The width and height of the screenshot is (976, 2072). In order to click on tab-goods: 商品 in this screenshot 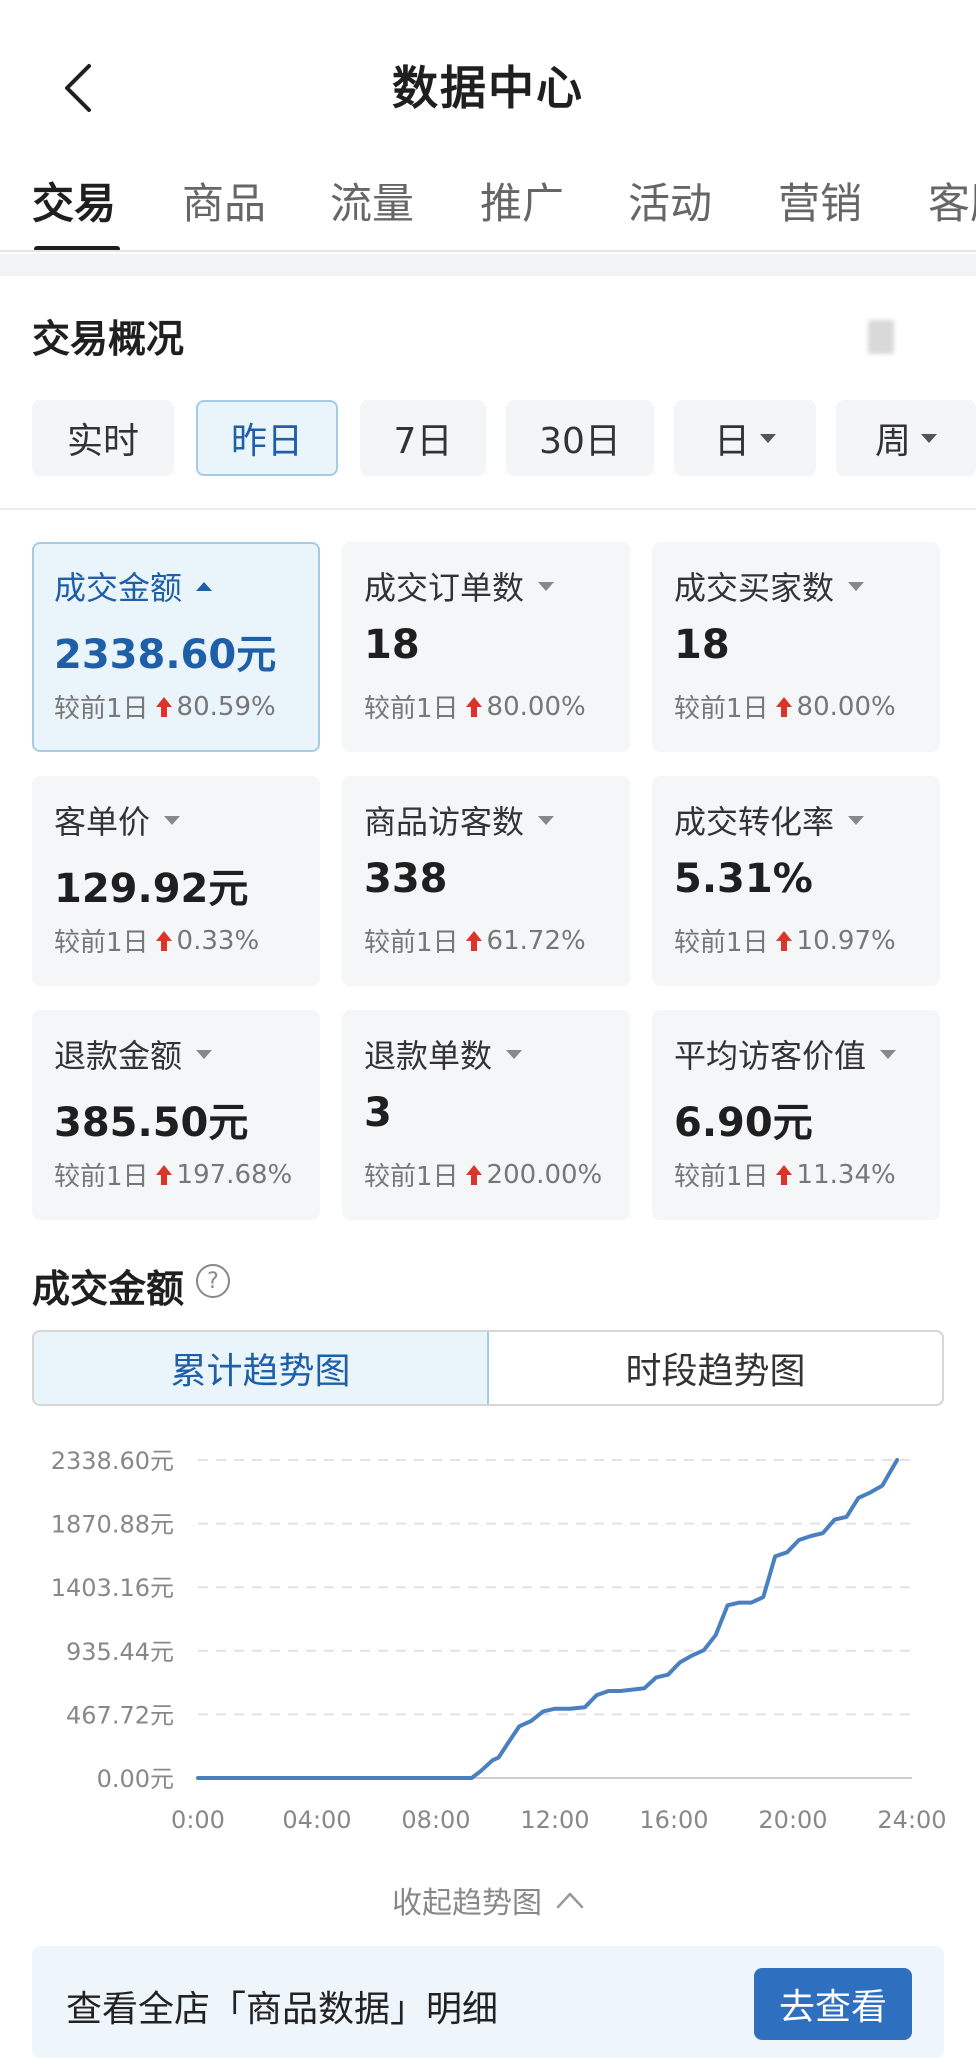, I will do `click(224, 200)`.